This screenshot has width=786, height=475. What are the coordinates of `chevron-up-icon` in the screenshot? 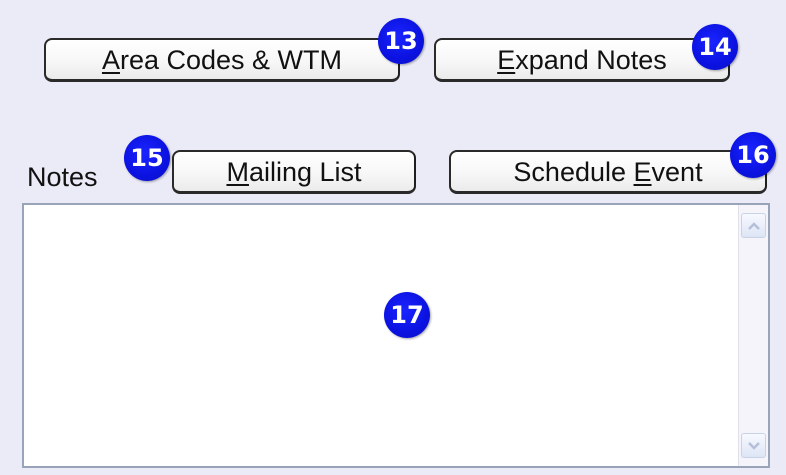 It's located at (753, 225).